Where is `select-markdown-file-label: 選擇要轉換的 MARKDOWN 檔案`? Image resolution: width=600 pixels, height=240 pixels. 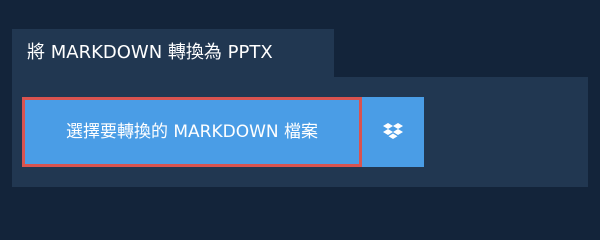
select-markdown-file-label: 選擇要轉換的 MARKDOWN 檔案 is located at coordinates (192, 132).